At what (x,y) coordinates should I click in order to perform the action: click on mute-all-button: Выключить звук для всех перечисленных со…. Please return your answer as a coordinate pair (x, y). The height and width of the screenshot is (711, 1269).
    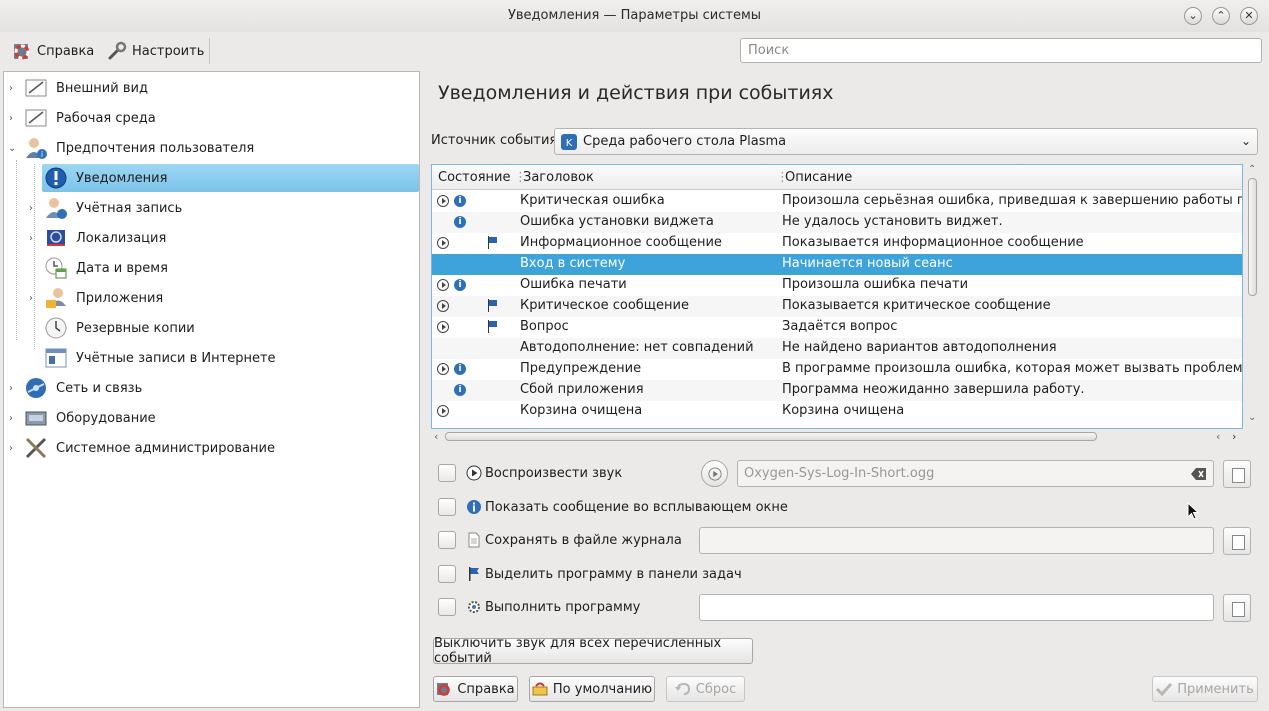
    Looking at the image, I should click on (593, 651).